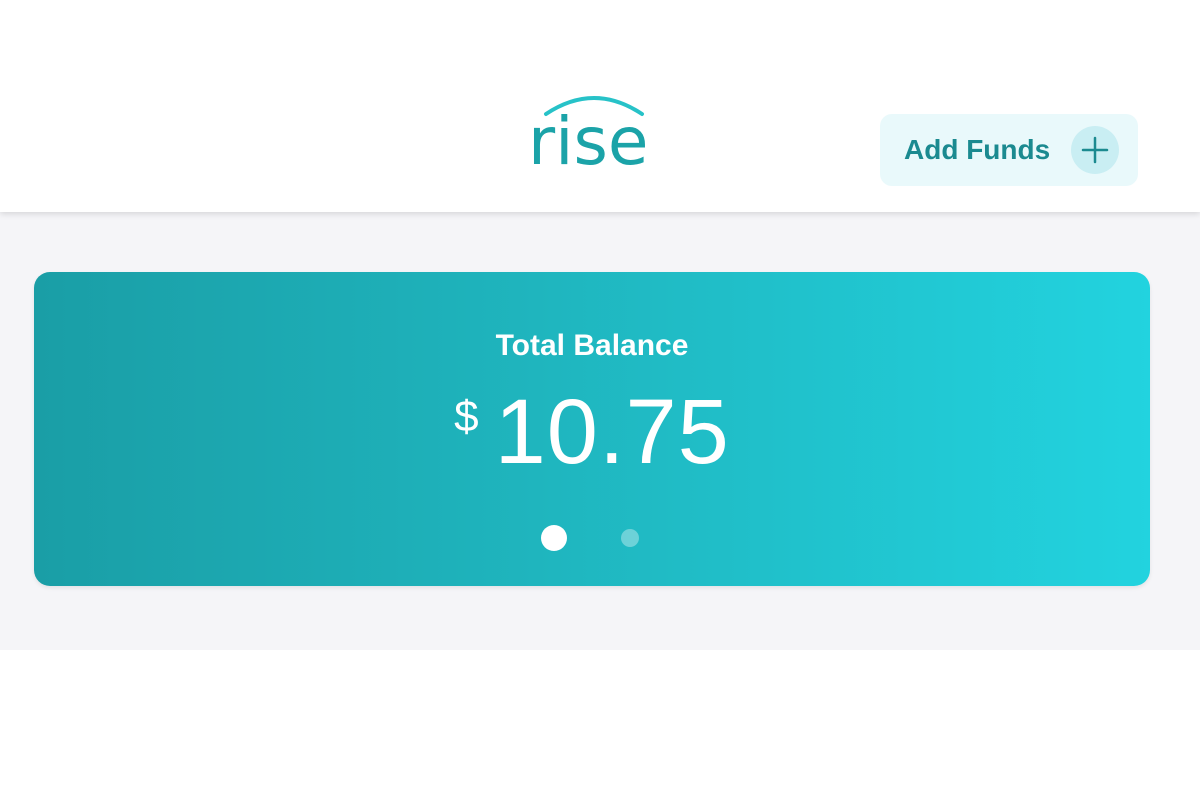 The width and height of the screenshot is (1200, 793). What do you see at coordinates (554, 538) in the screenshot?
I see `pager-dot-active` at bounding box center [554, 538].